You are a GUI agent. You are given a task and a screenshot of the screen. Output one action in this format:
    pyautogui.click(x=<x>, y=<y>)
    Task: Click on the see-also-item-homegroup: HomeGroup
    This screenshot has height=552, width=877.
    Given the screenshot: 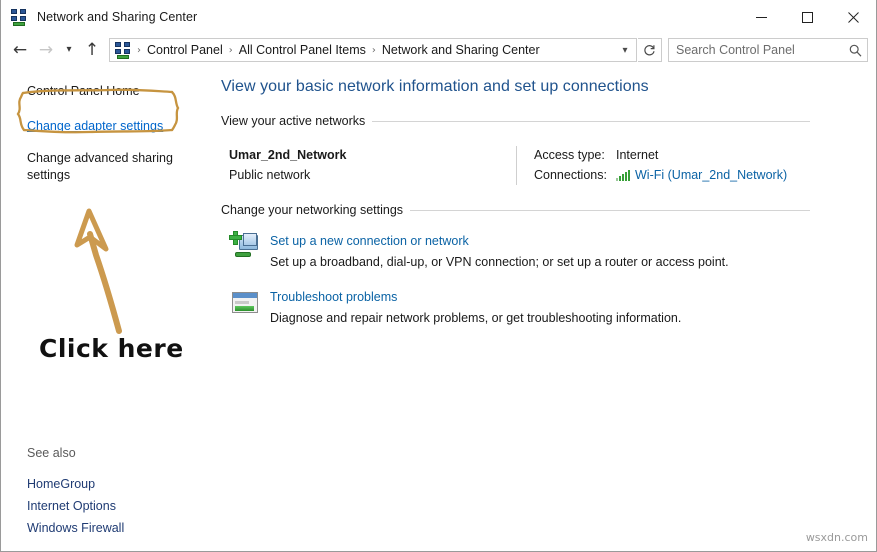 What is the action you would take?
    pyautogui.click(x=106, y=484)
    